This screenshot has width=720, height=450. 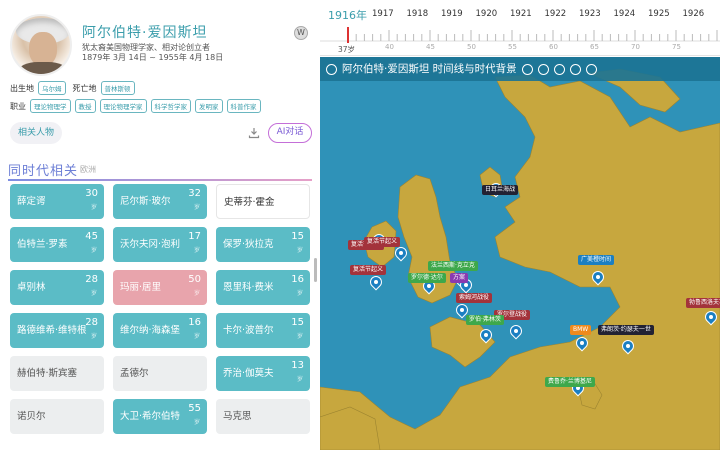 What do you see at coordinates (170, 106) in the screenshot?
I see `job-tag: 科学哲学家` at bounding box center [170, 106].